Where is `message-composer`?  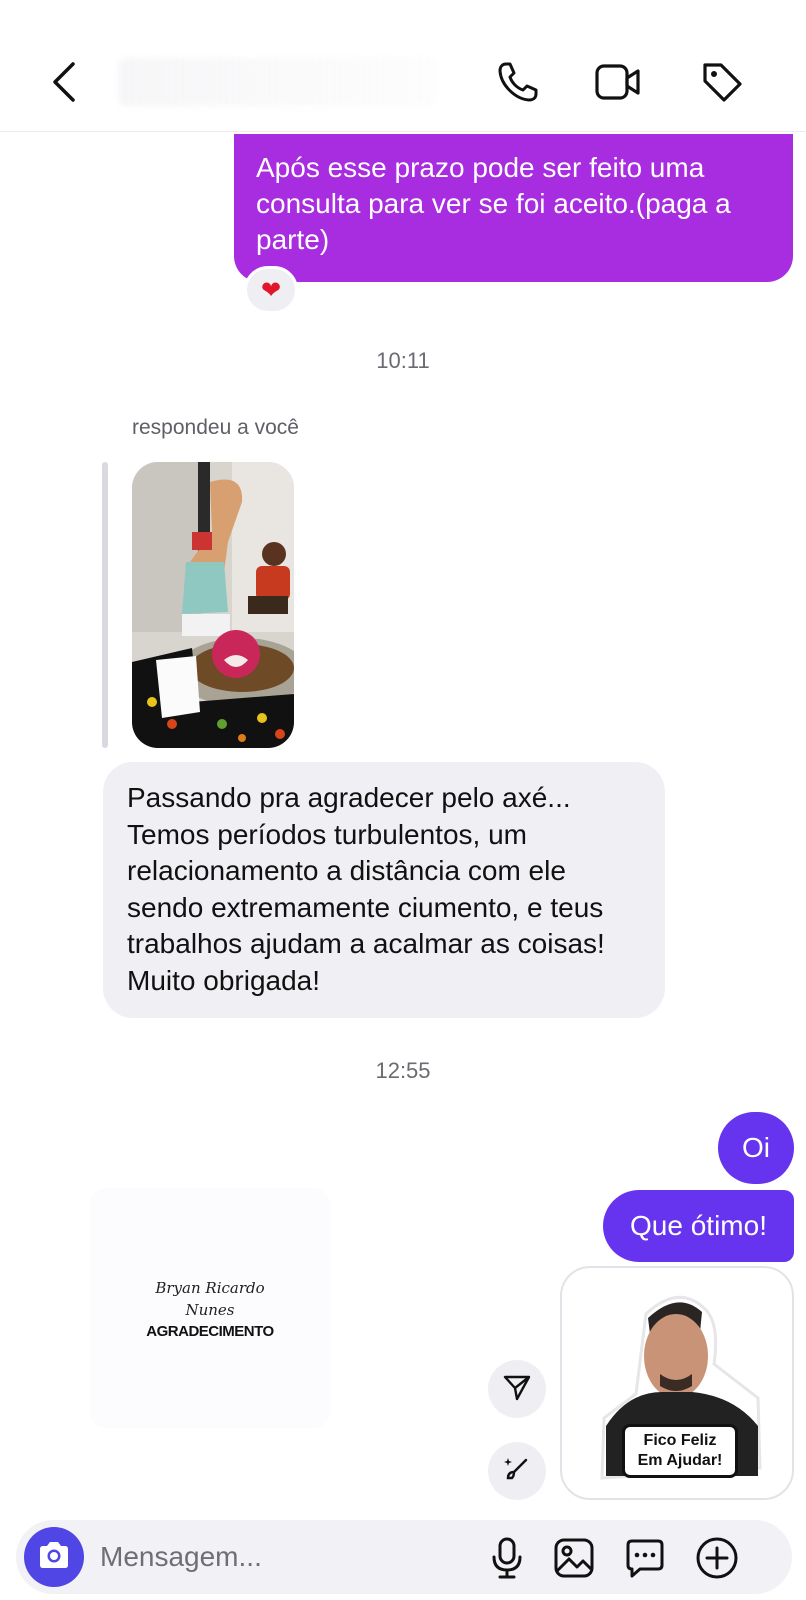 message-composer is located at coordinates (404, 1557).